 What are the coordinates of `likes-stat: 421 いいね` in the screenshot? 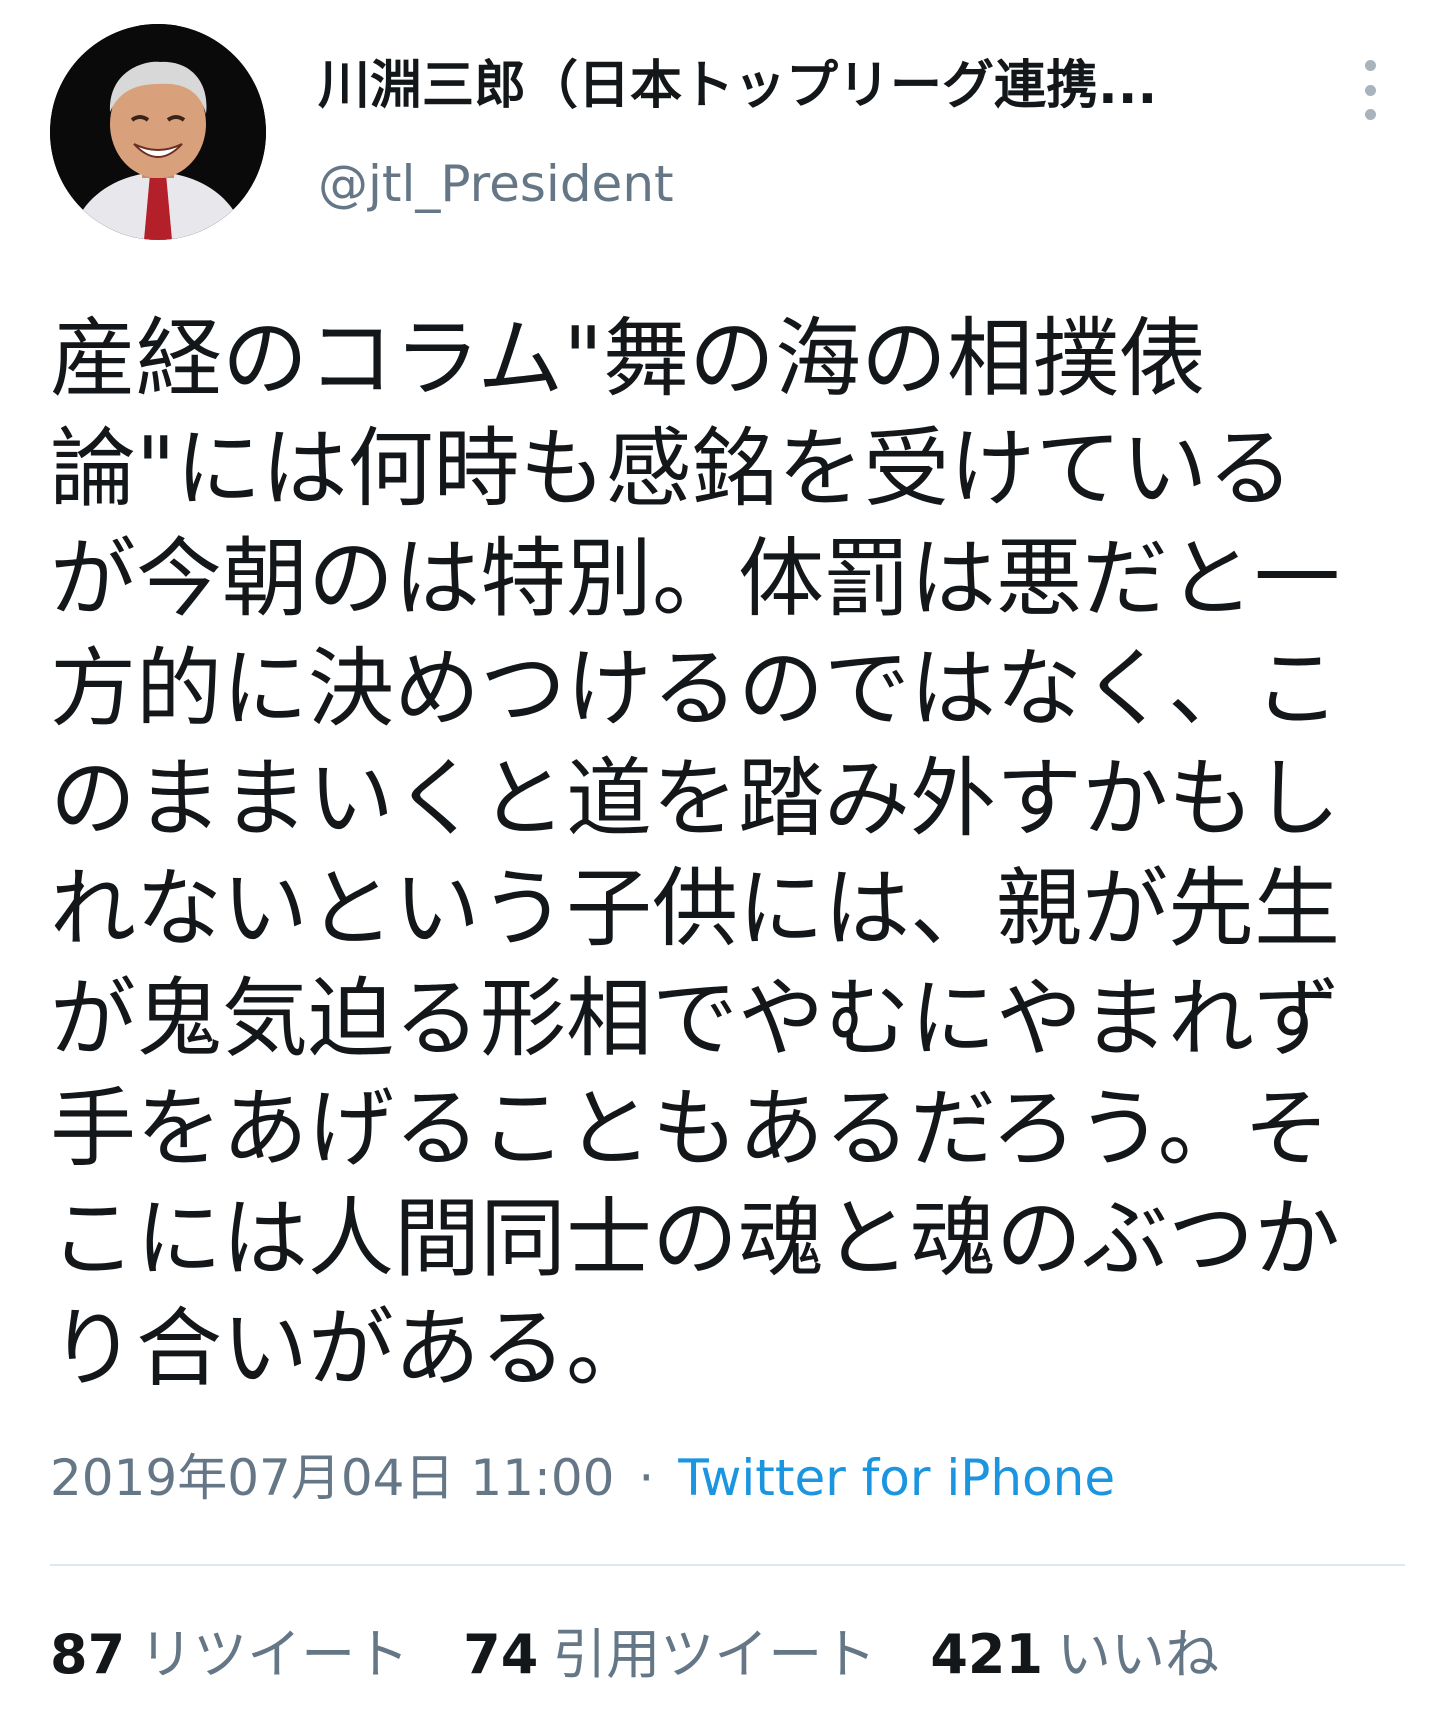 It's located at (1074, 1655).